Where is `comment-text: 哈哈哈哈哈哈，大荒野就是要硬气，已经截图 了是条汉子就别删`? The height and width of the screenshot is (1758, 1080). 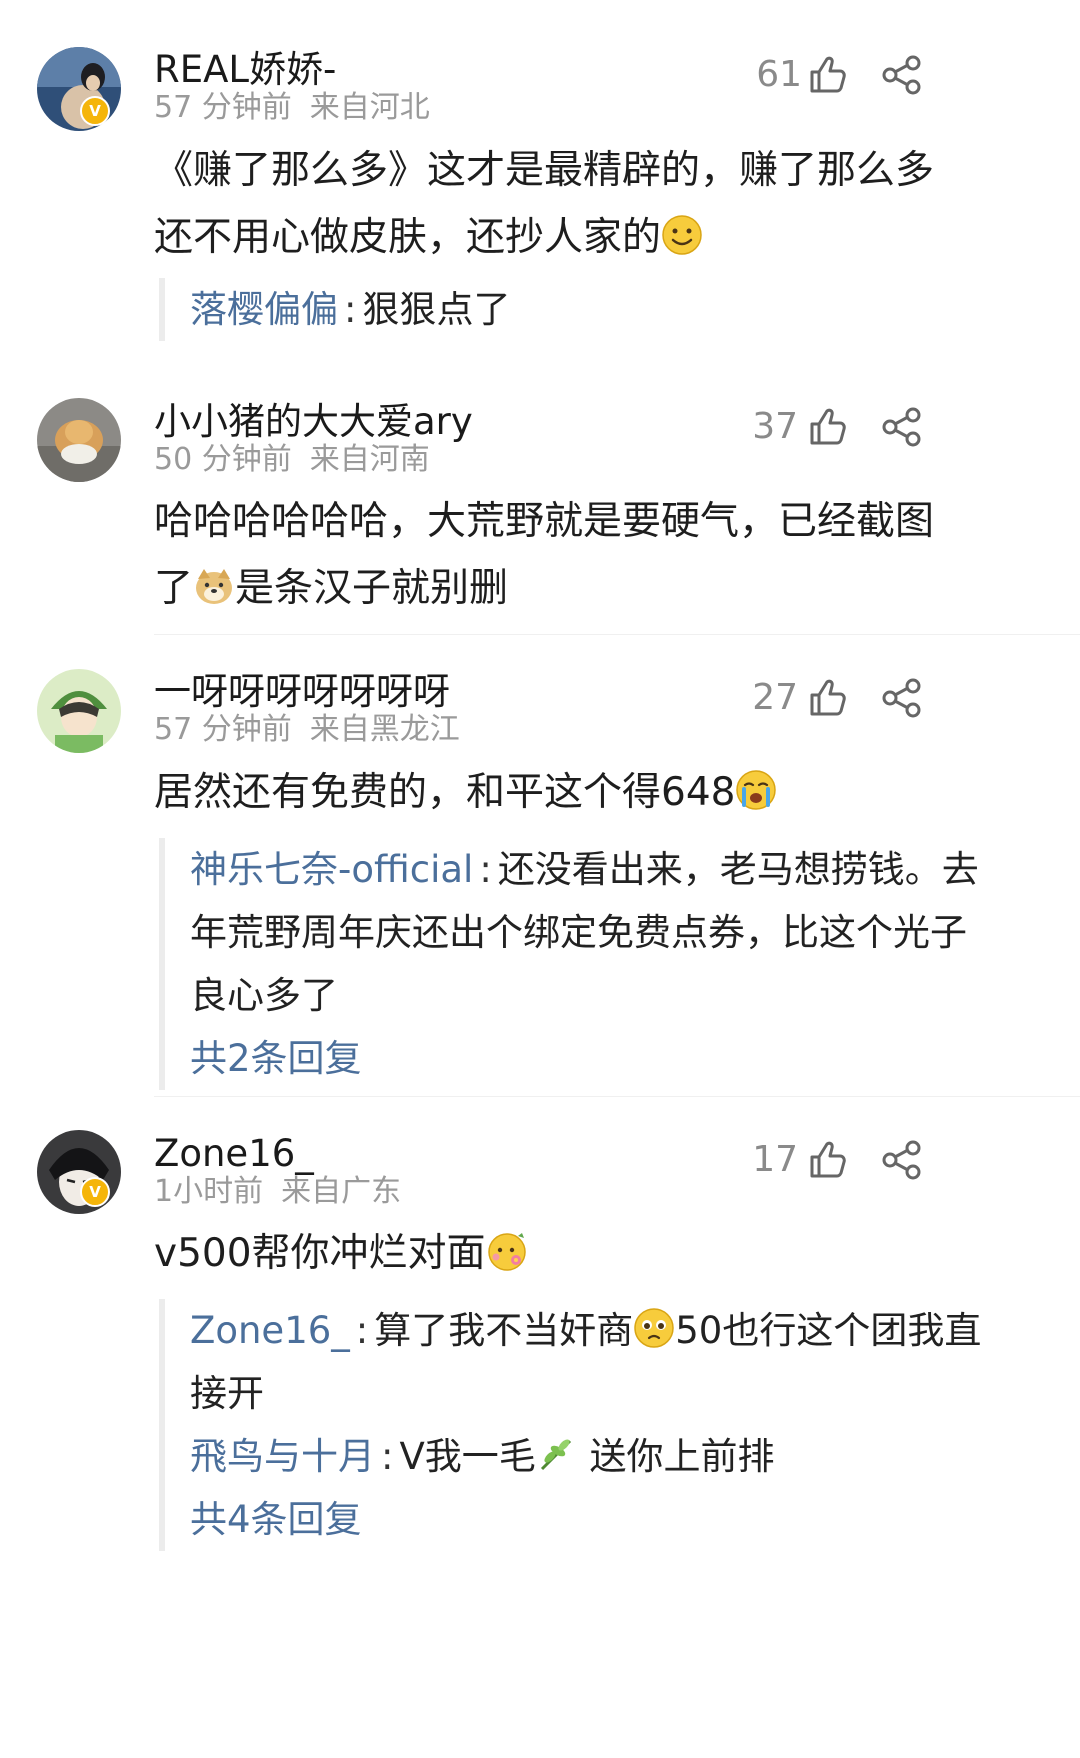 comment-text: 哈哈哈哈哈哈，大荒野就是要硬气，已经截图 了是条汉子就别删 is located at coordinates (594, 555).